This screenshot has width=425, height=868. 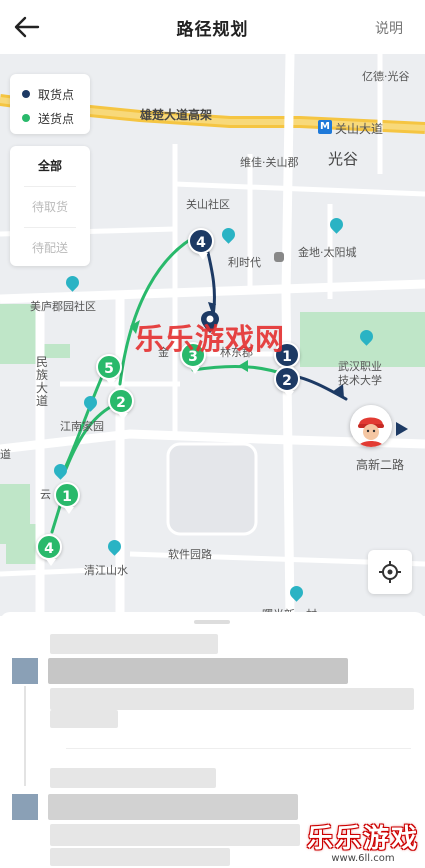 I want to click on help-button: 说明, so click(x=389, y=28).